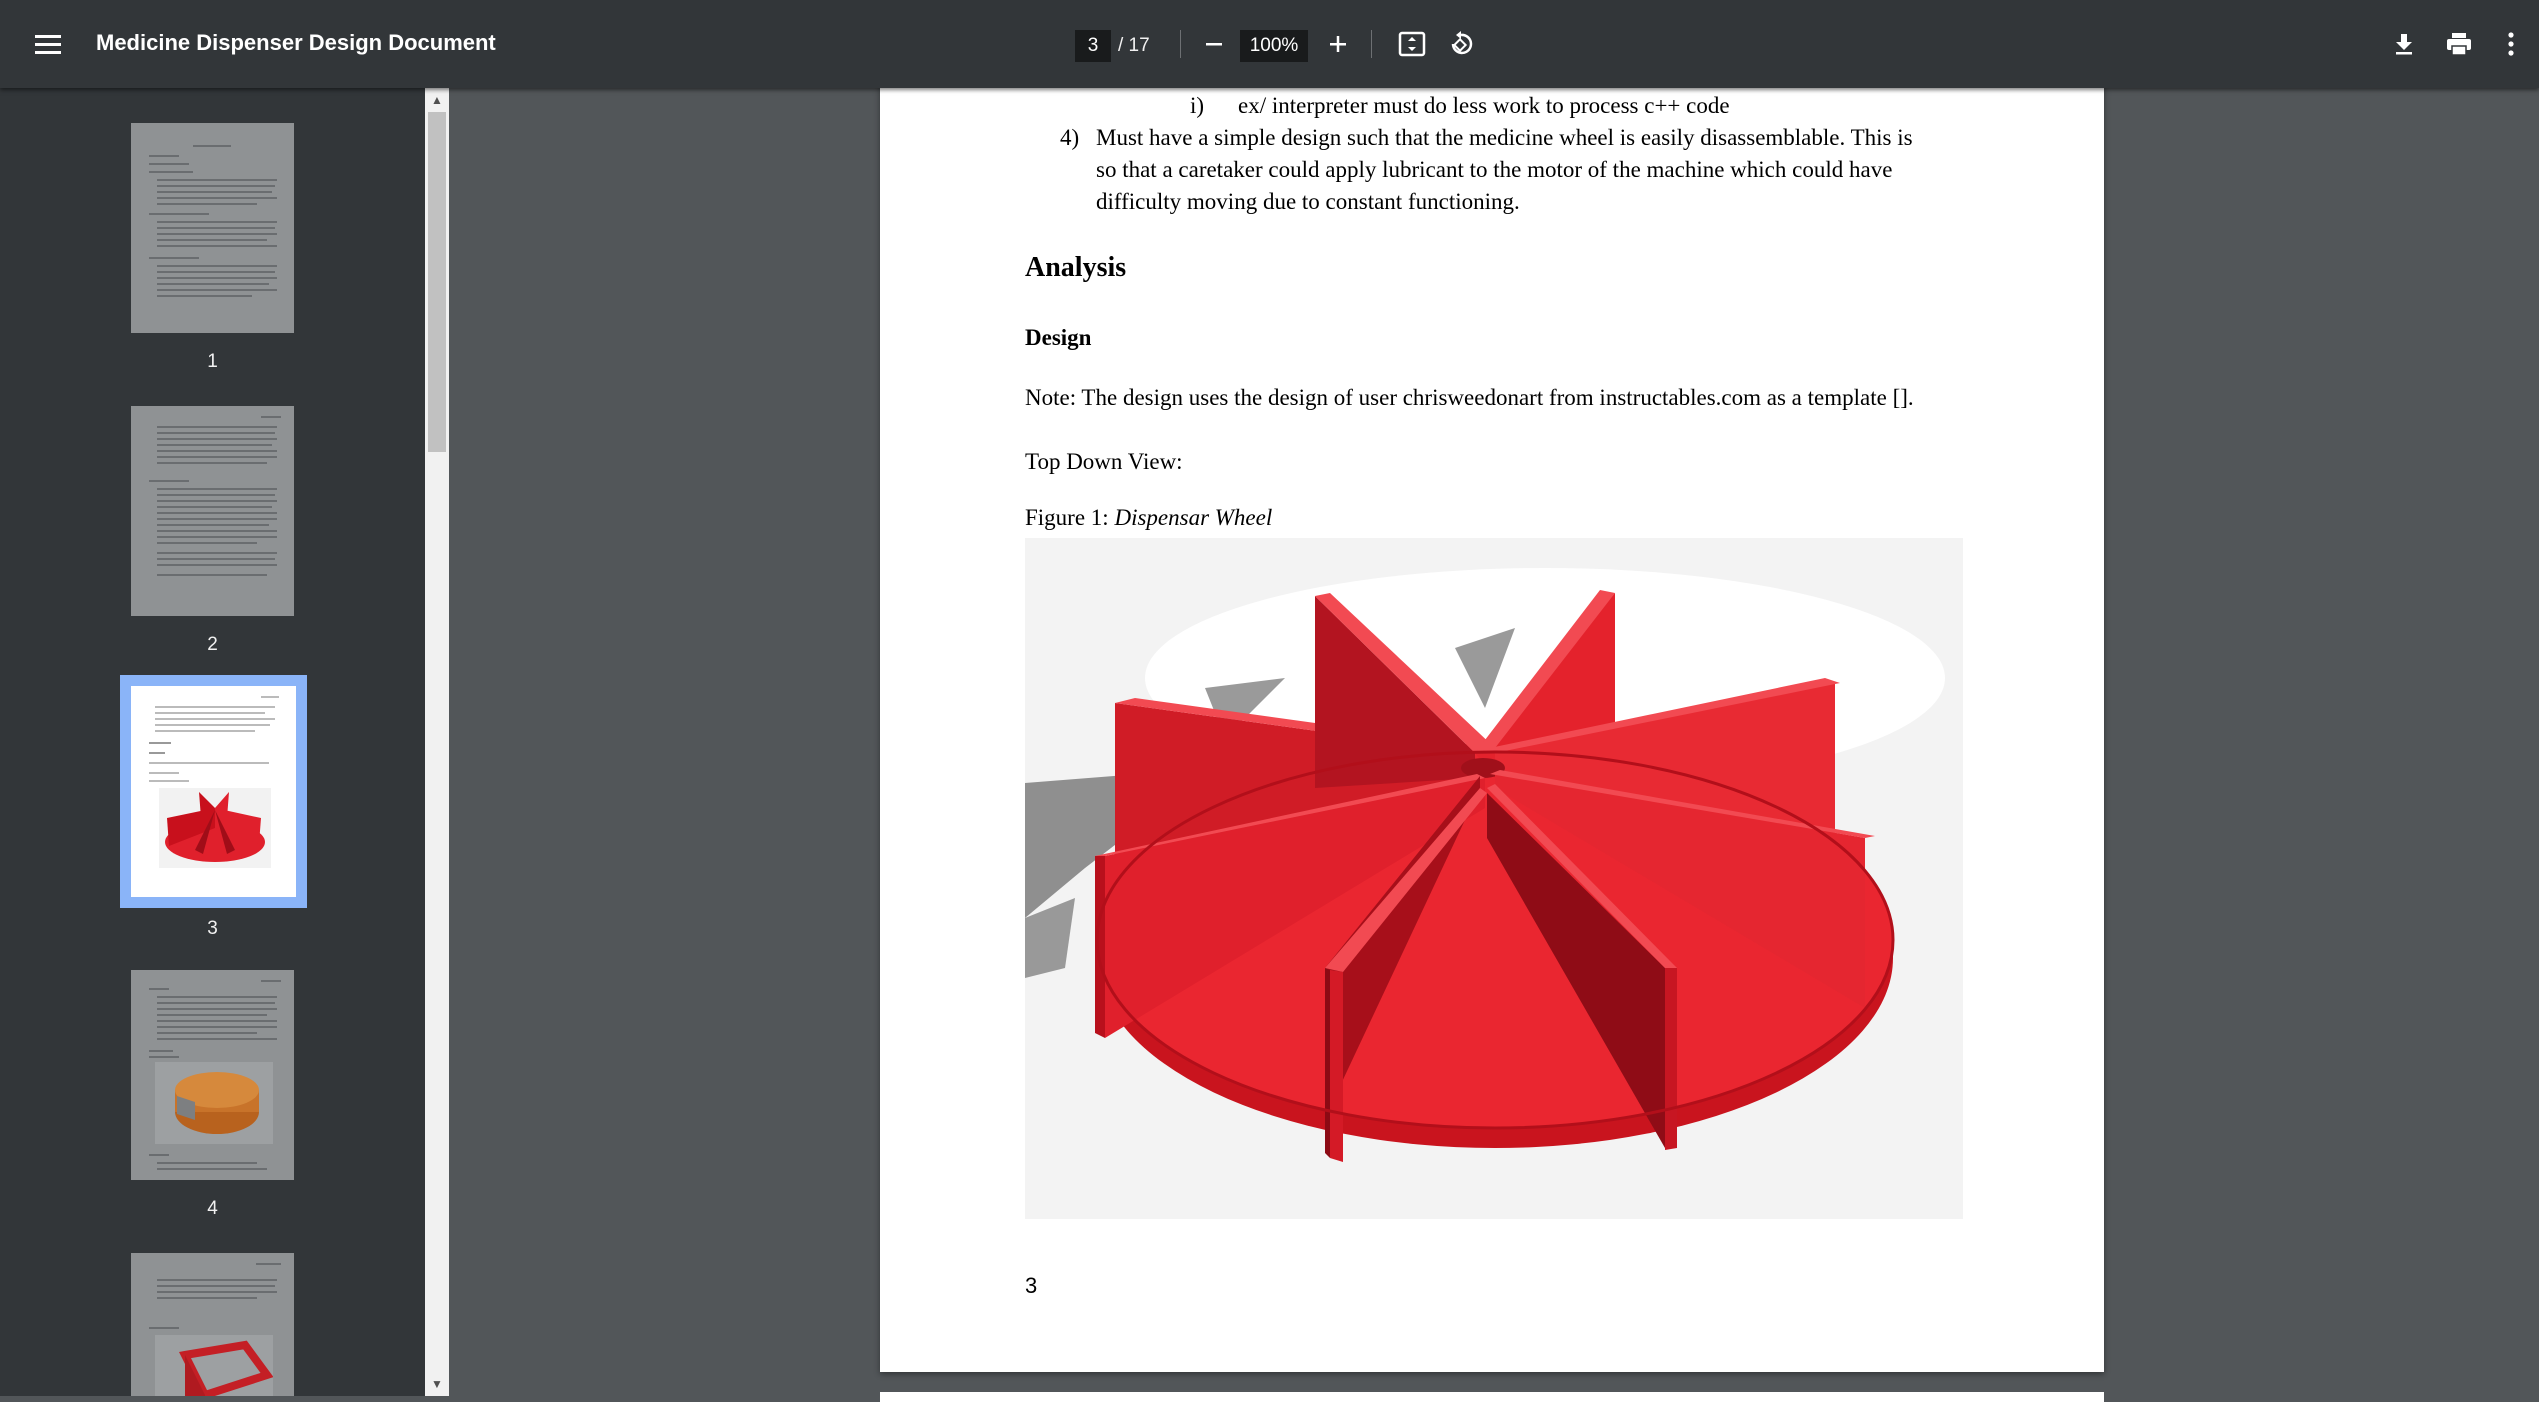 The width and height of the screenshot is (2539, 1402). What do you see at coordinates (1070, 137) in the screenshot?
I see `list-marker: 4)` at bounding box center [1070, 137].